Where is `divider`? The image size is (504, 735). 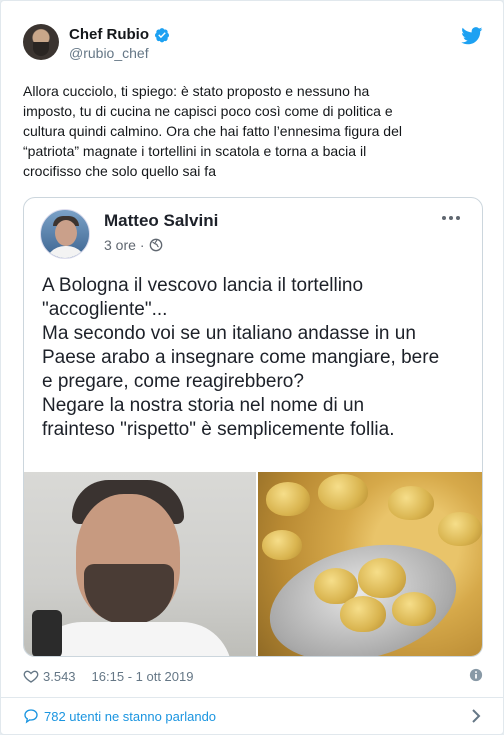 divider is located at coordinates (252, 697).